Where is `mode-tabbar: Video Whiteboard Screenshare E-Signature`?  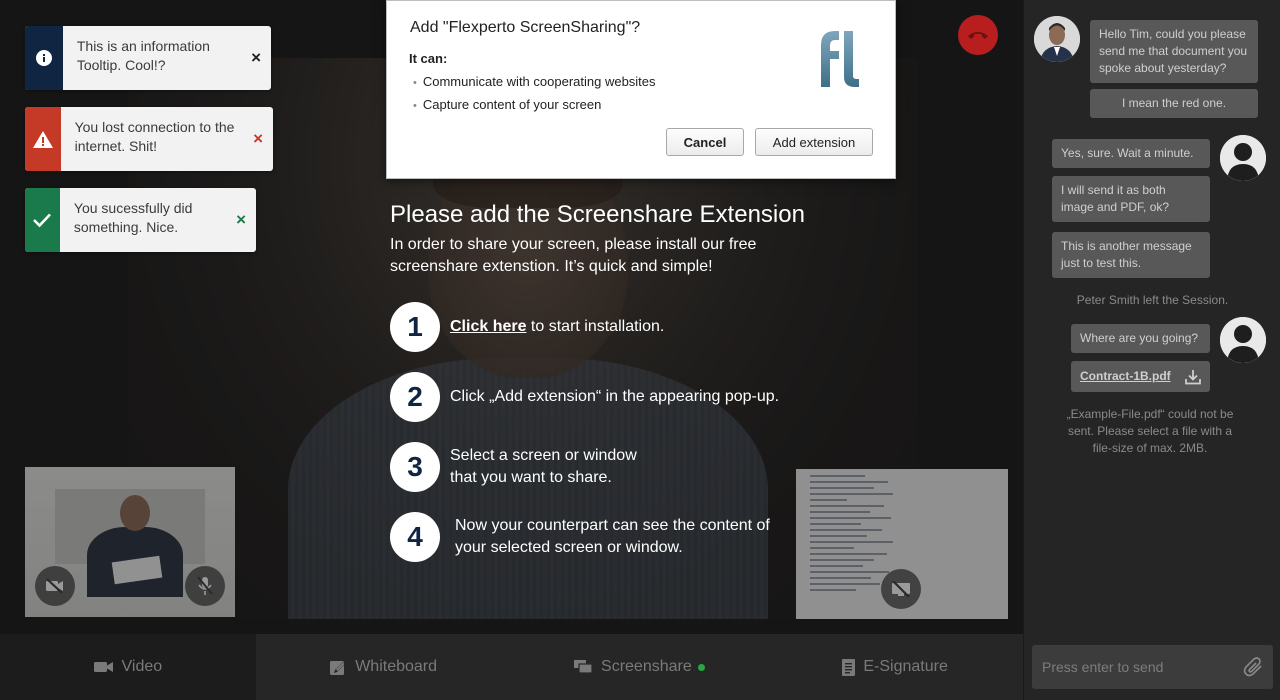
mode-tabbar: Video Whiteboard Screenshare E-Signature is located at coordinates (511, 667).